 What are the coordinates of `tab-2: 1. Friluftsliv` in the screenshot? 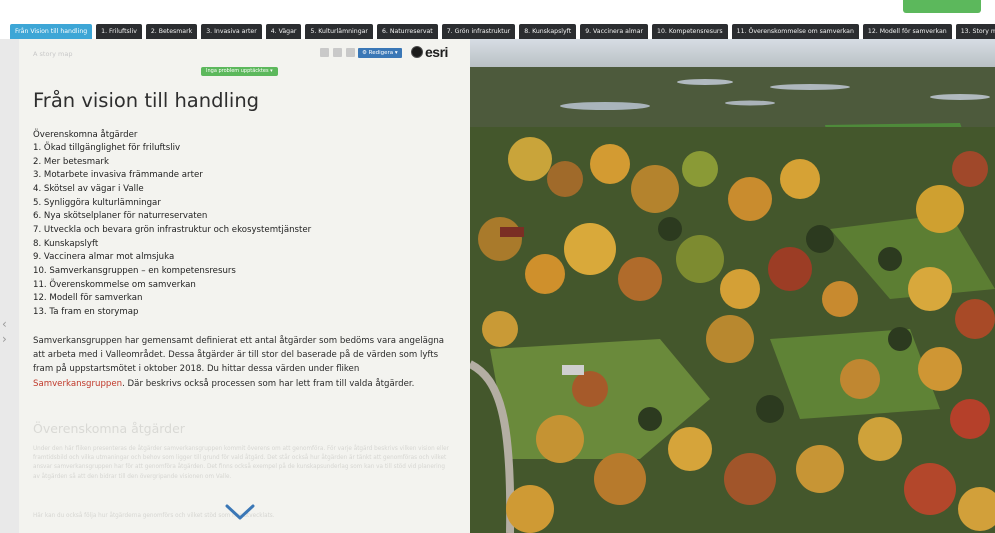 It's located at (119, 31).